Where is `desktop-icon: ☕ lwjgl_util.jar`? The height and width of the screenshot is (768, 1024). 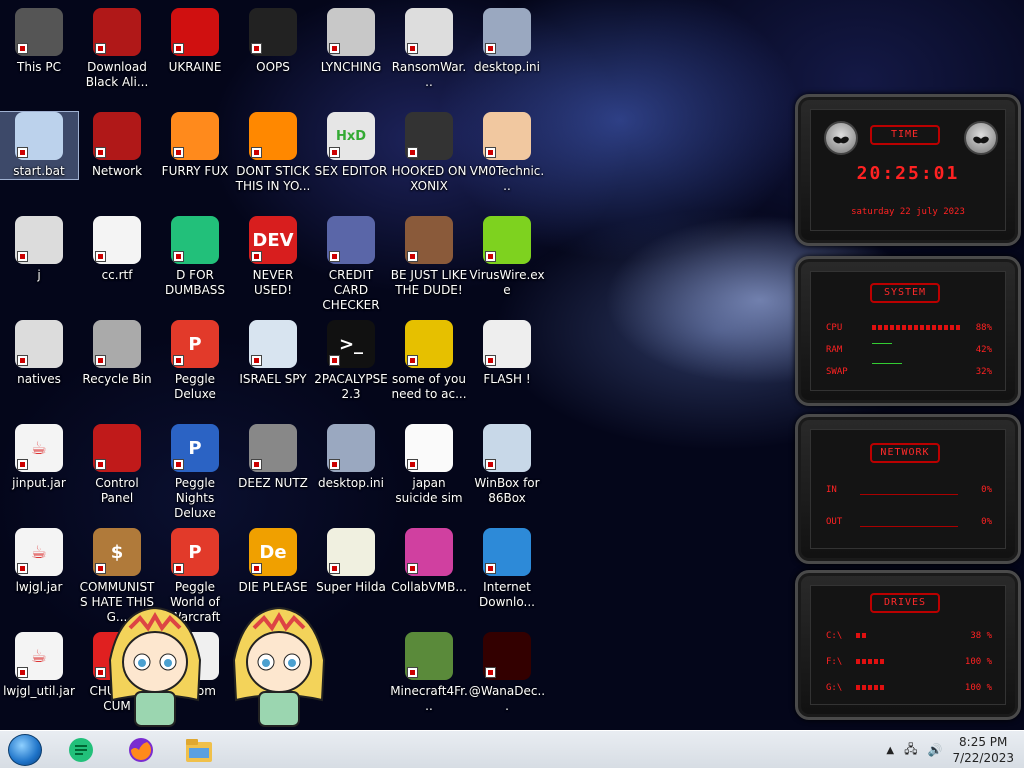 desktop-icon: ☕ lwjgl_util.jar is located at coordinates (39, 665).